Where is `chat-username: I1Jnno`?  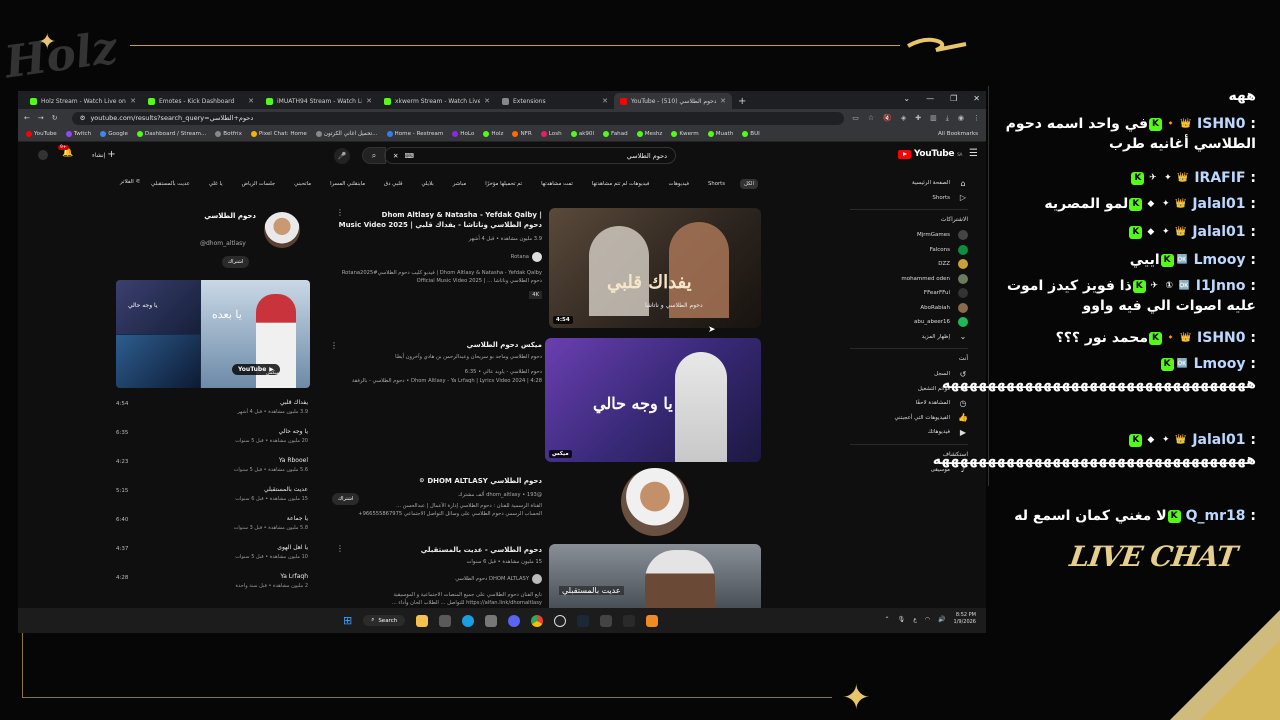 chat-username: I1Jnno is located at coordinates (1221, 286).